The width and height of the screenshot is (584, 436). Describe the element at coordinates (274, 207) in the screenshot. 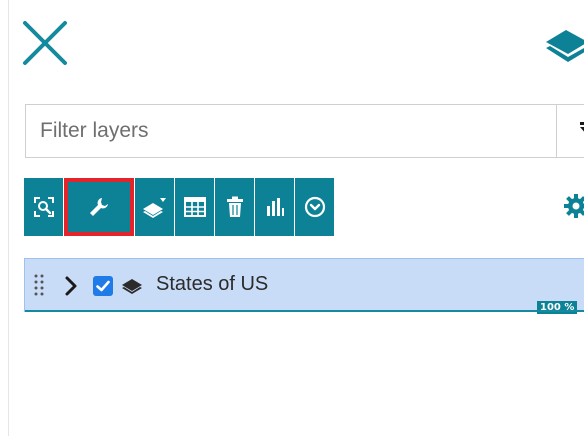

I see `chart-icon` at that location.